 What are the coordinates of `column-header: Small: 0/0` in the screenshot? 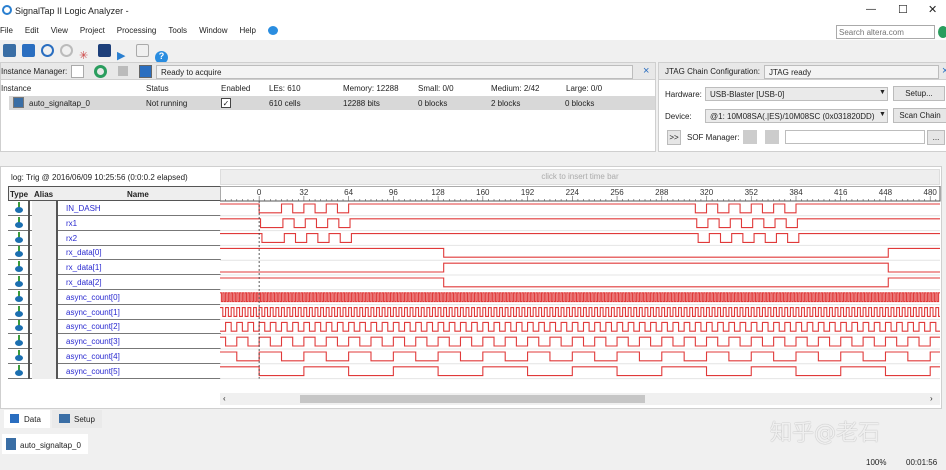 It's located at (436, 88).